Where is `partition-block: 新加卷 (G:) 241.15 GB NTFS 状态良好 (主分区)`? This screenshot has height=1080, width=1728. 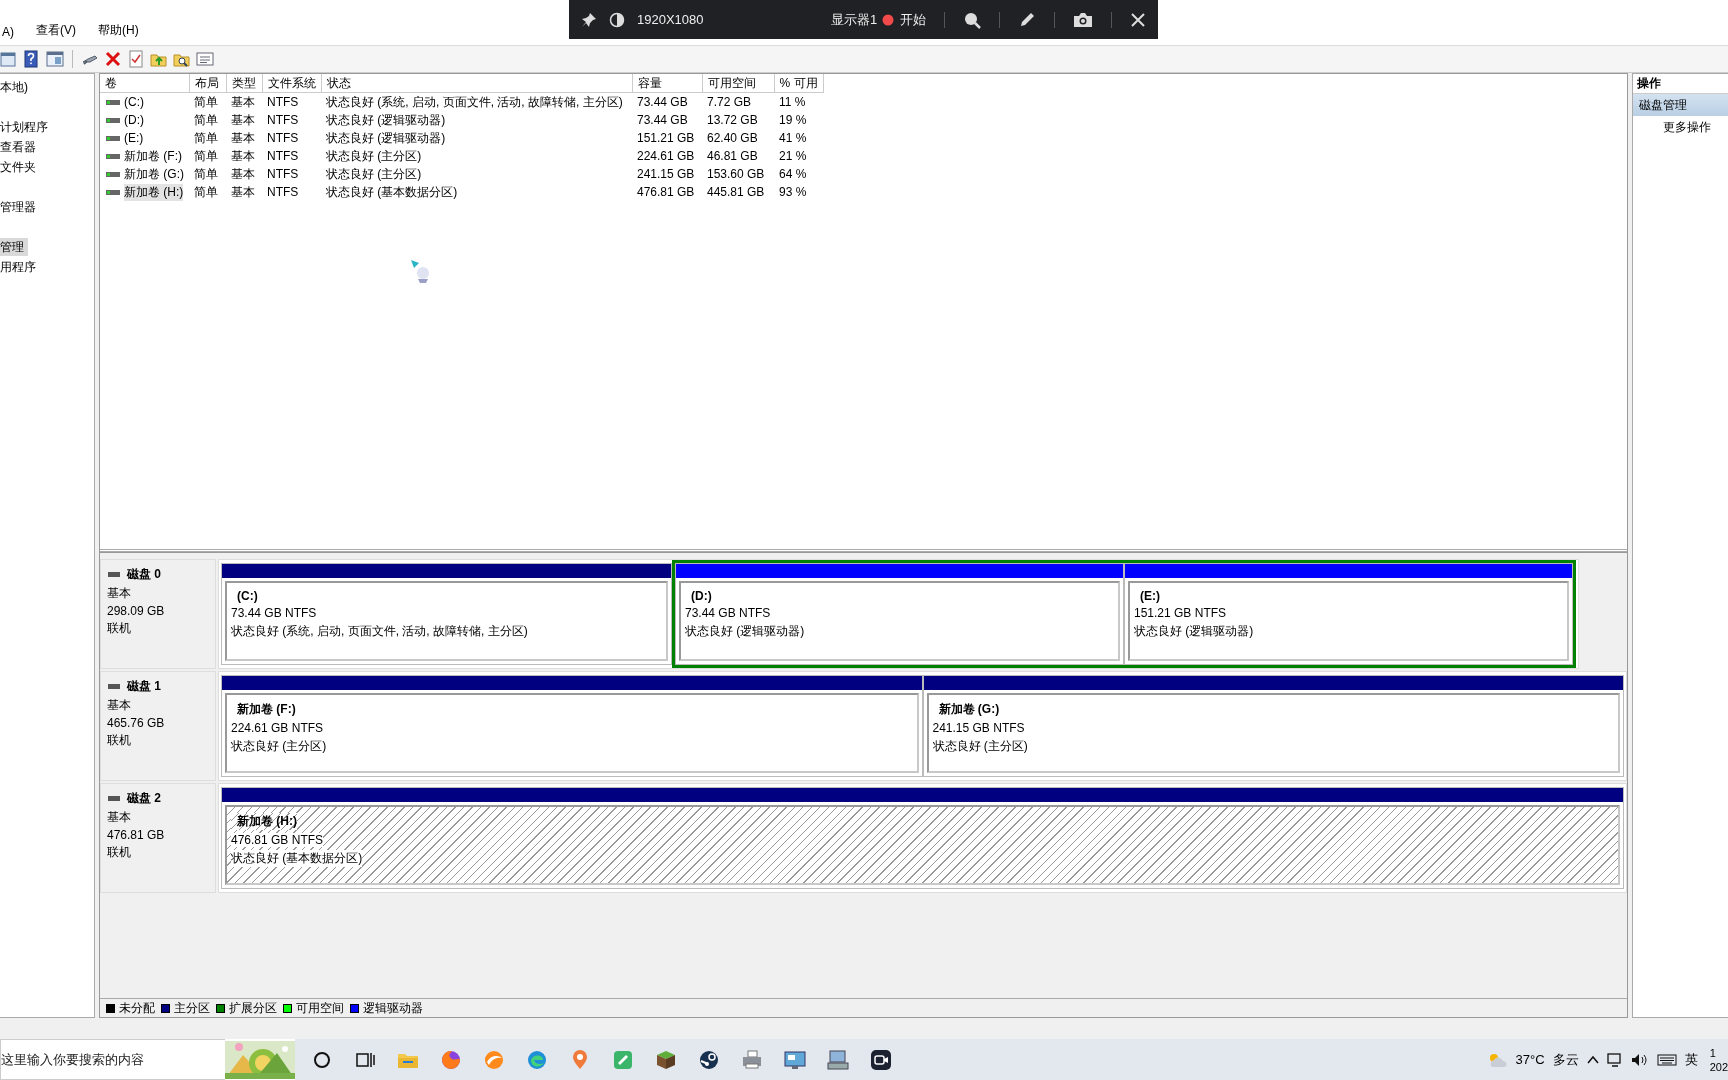
partition-block: 新加卷 (G:) 241.15 GB NTFS 状态良好 (主分区) is located at coordinates (1273, 733).